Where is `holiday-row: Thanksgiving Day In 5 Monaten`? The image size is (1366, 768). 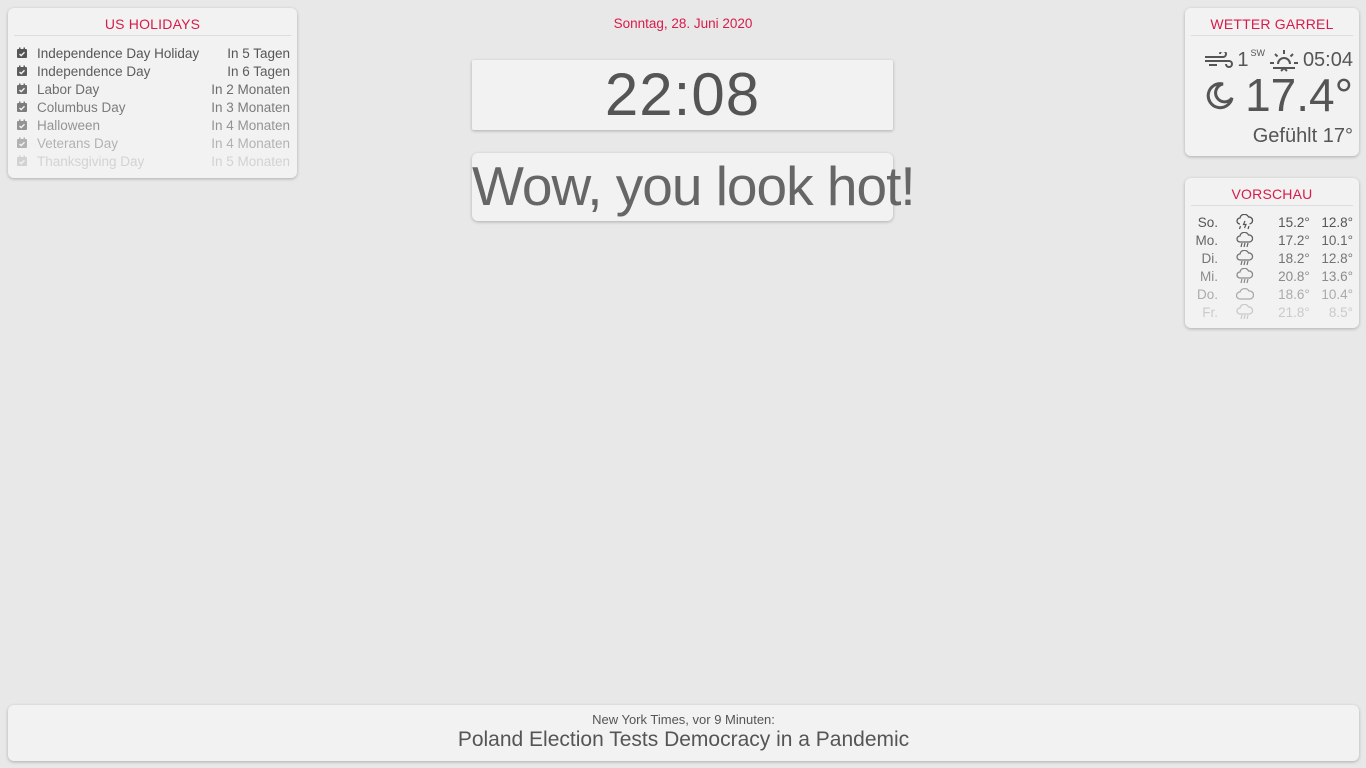
holiday-row: Thanksgiving Day In 5 Monaten is located at coordinates (153, 161).